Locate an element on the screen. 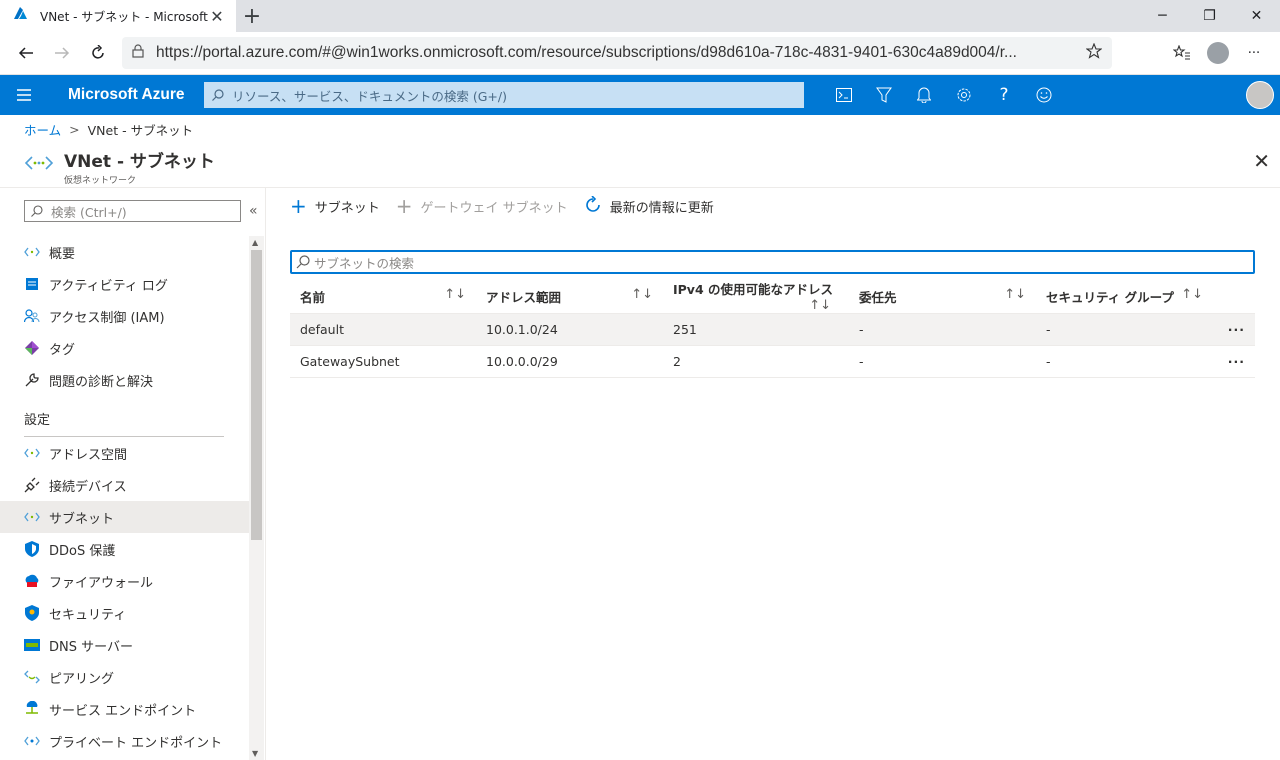  subnet-search-input: サブネットの検索 is located at coordinates (772, 262).